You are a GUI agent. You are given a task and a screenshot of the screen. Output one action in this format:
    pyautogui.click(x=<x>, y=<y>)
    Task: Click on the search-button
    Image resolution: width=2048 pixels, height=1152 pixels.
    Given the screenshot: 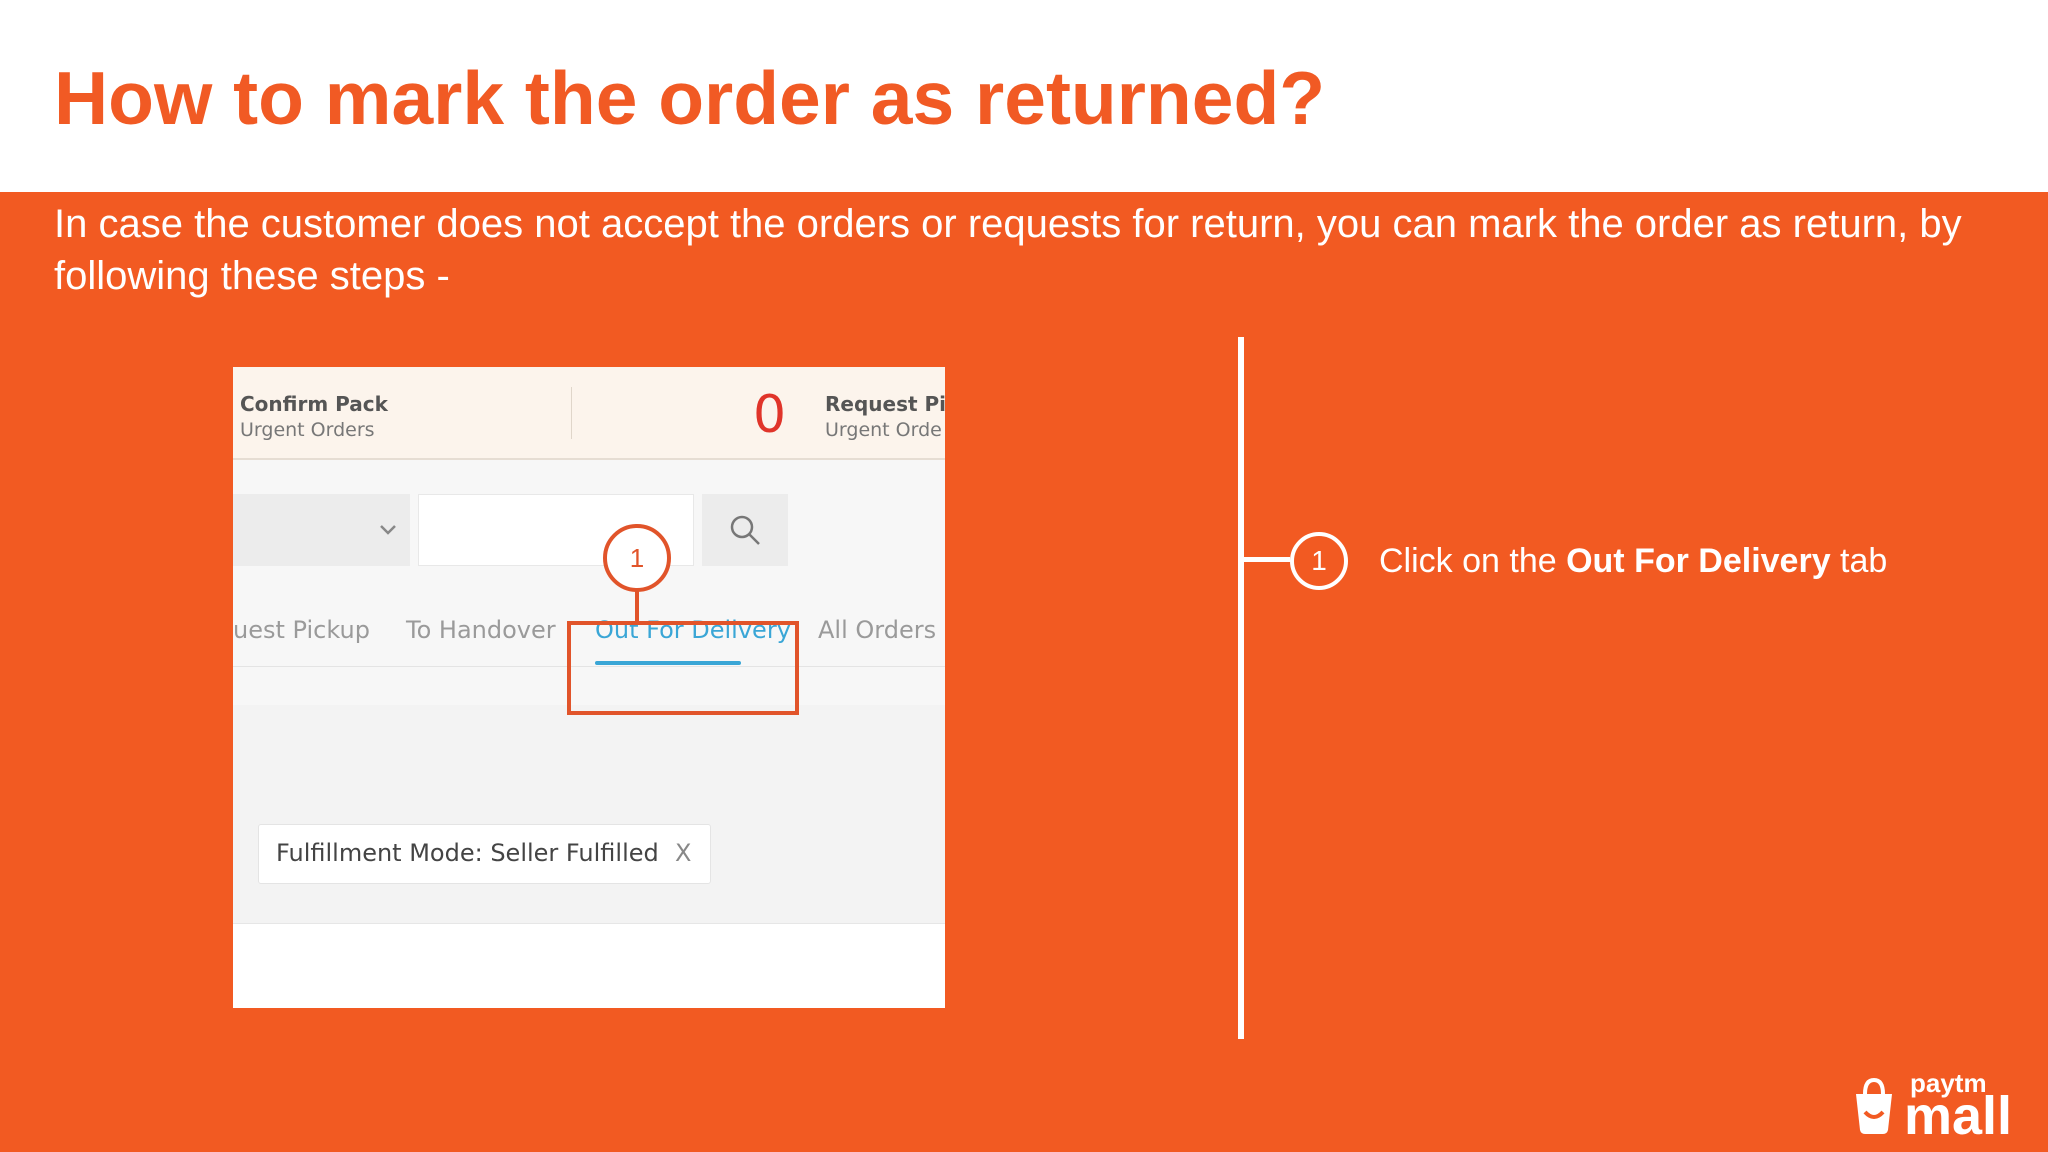 What is the action you would take?
    pyautogui.click(x=745, y=530)
    